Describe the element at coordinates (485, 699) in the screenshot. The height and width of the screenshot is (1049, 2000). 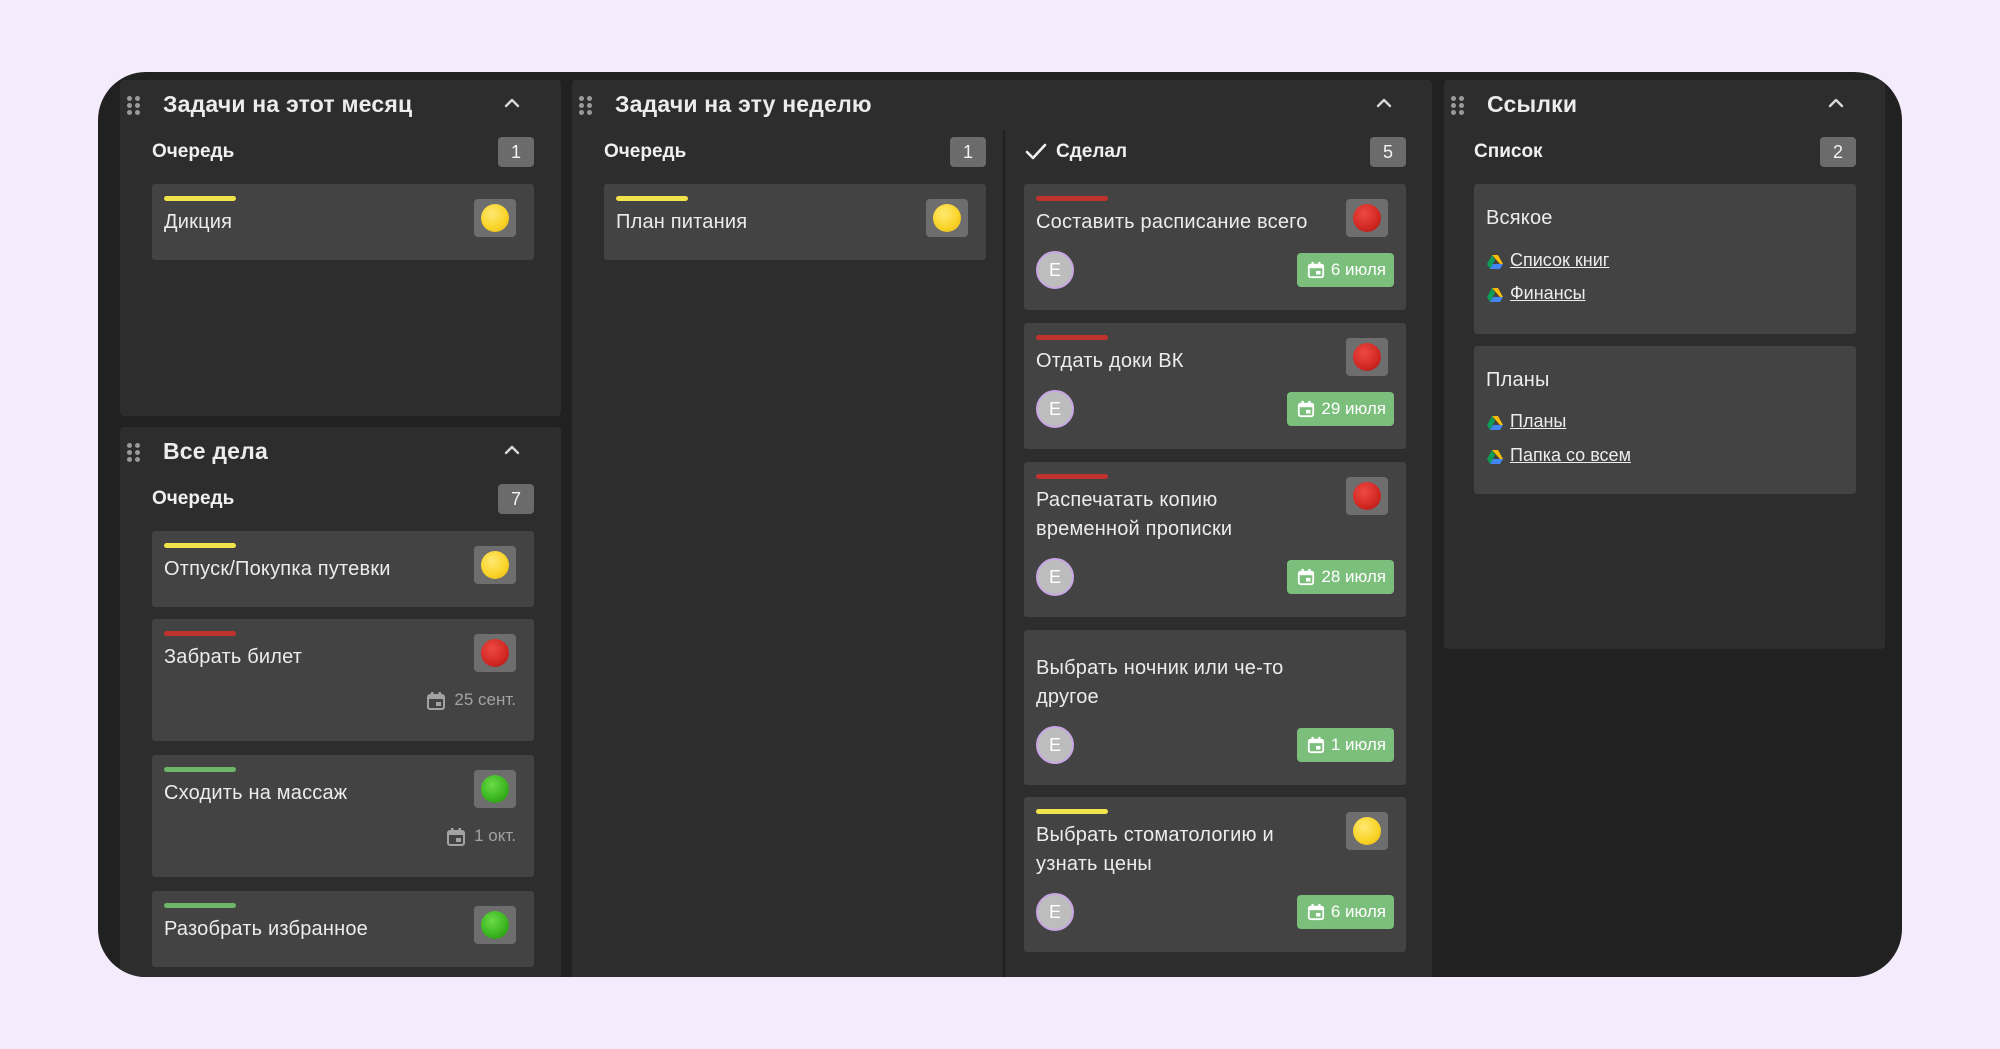
I see `due-date-text: 25 сент.` at that location.